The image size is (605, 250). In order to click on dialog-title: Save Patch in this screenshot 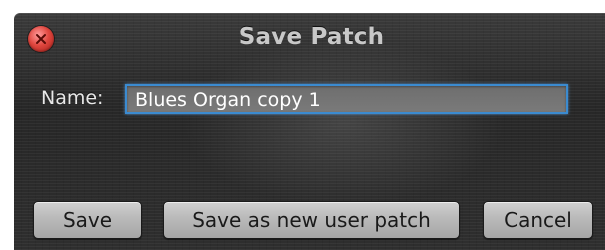, I will do `click(311, 37)`.